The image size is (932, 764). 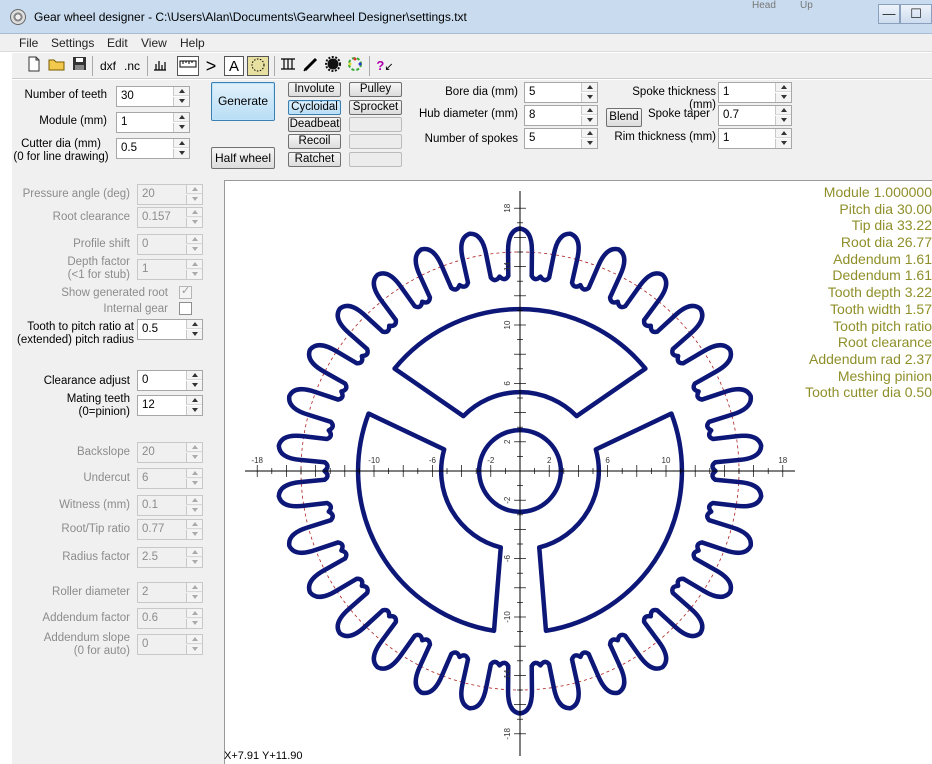 What do you see at coordinates (243, 101) in the screenshot?
I see `generate-button: Generate` at bounding box center [243, 101].